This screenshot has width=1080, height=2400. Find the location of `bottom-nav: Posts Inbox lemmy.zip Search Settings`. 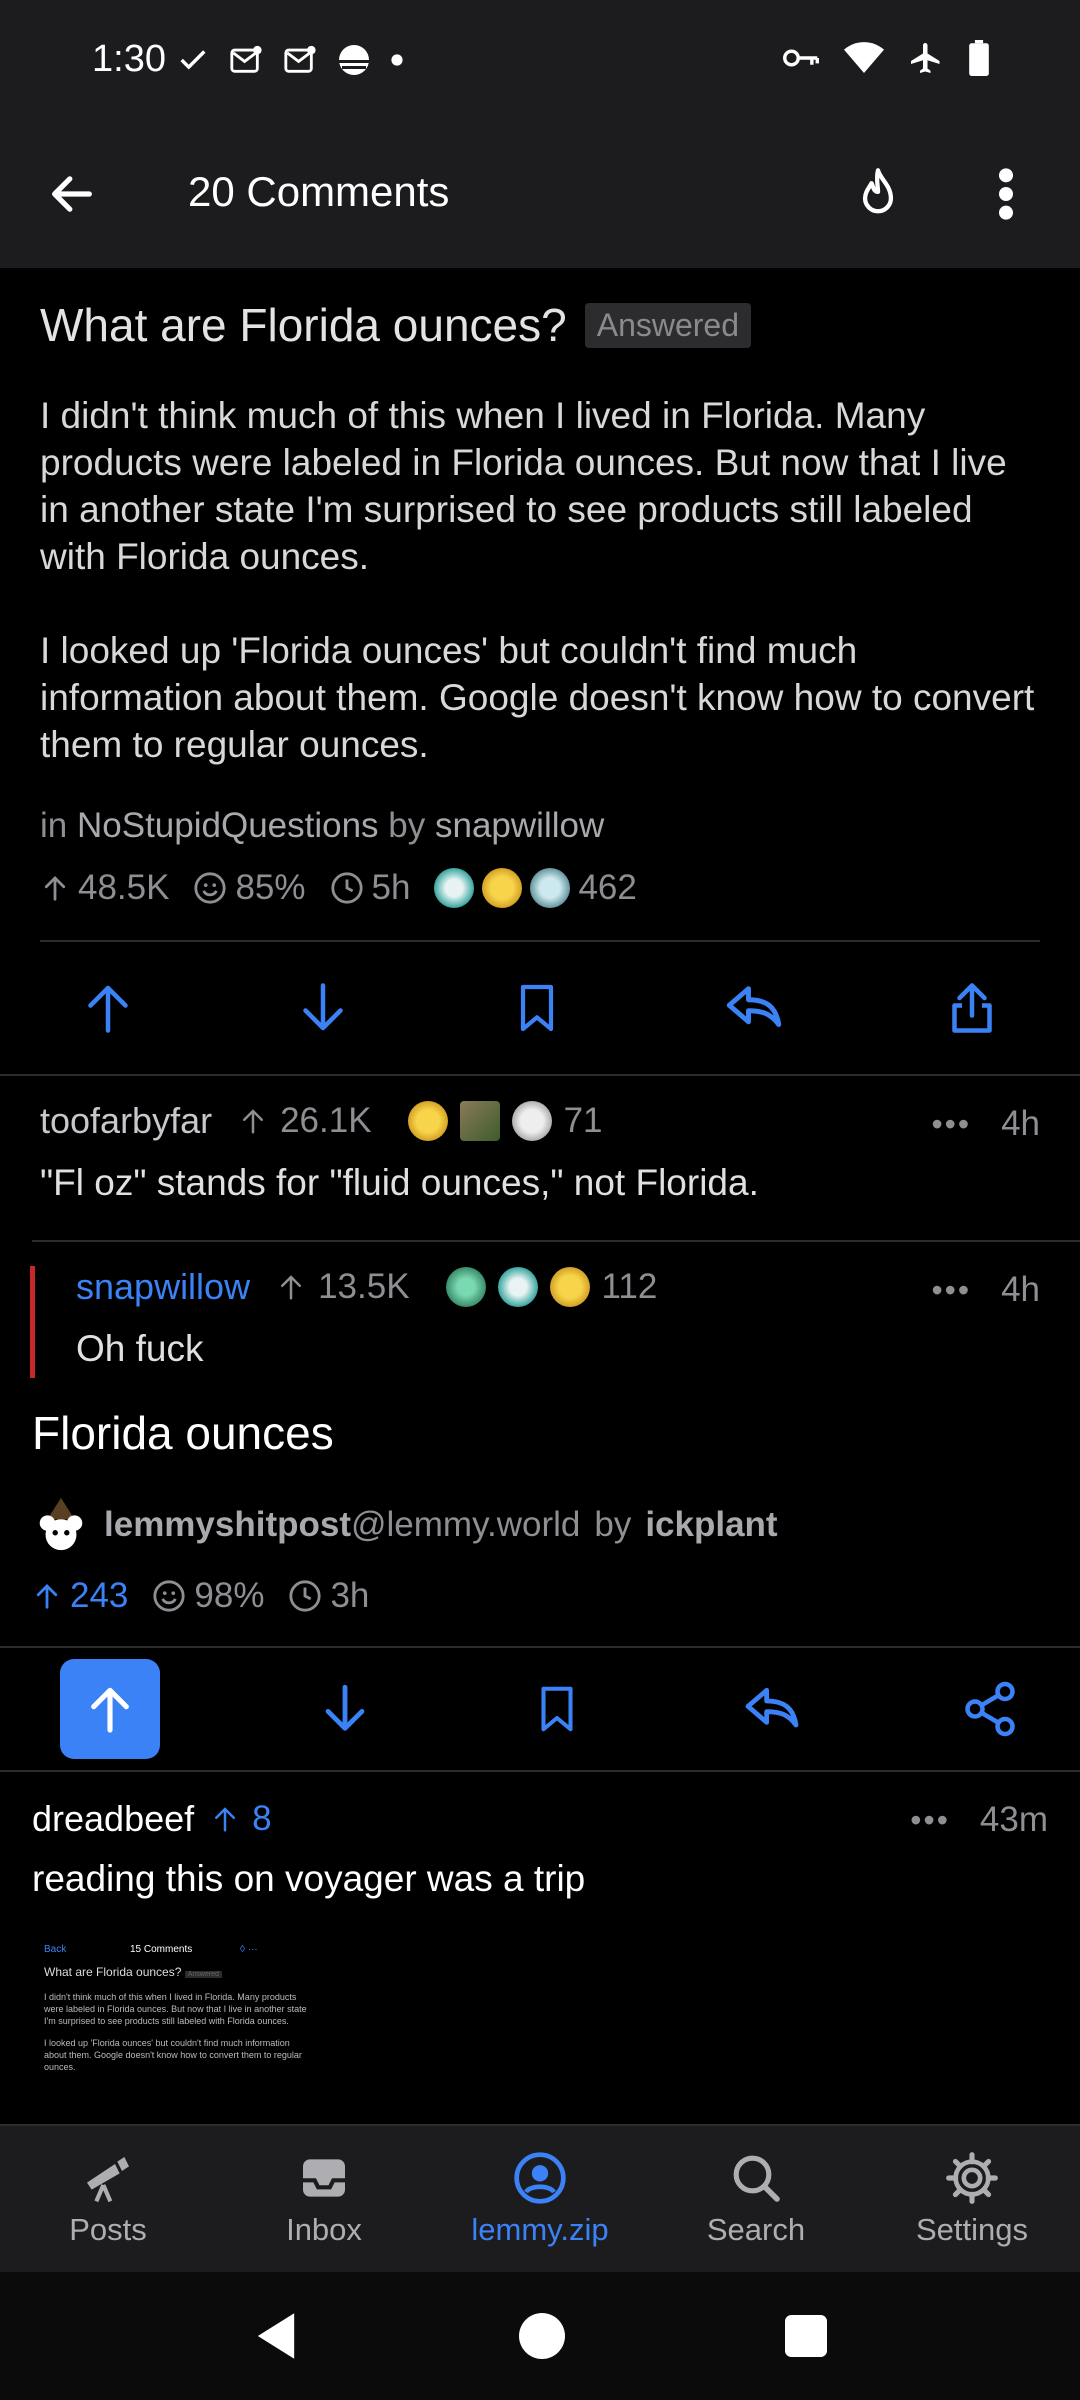

bottom-nav: Posts Inbox lemmy.zip Search Settings is located at coordinates (540, 2198).